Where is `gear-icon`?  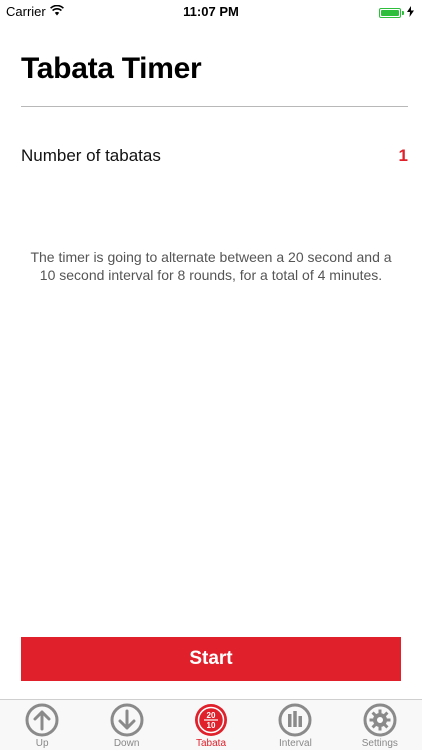 gear-icon is located at coordinates (380, 720).